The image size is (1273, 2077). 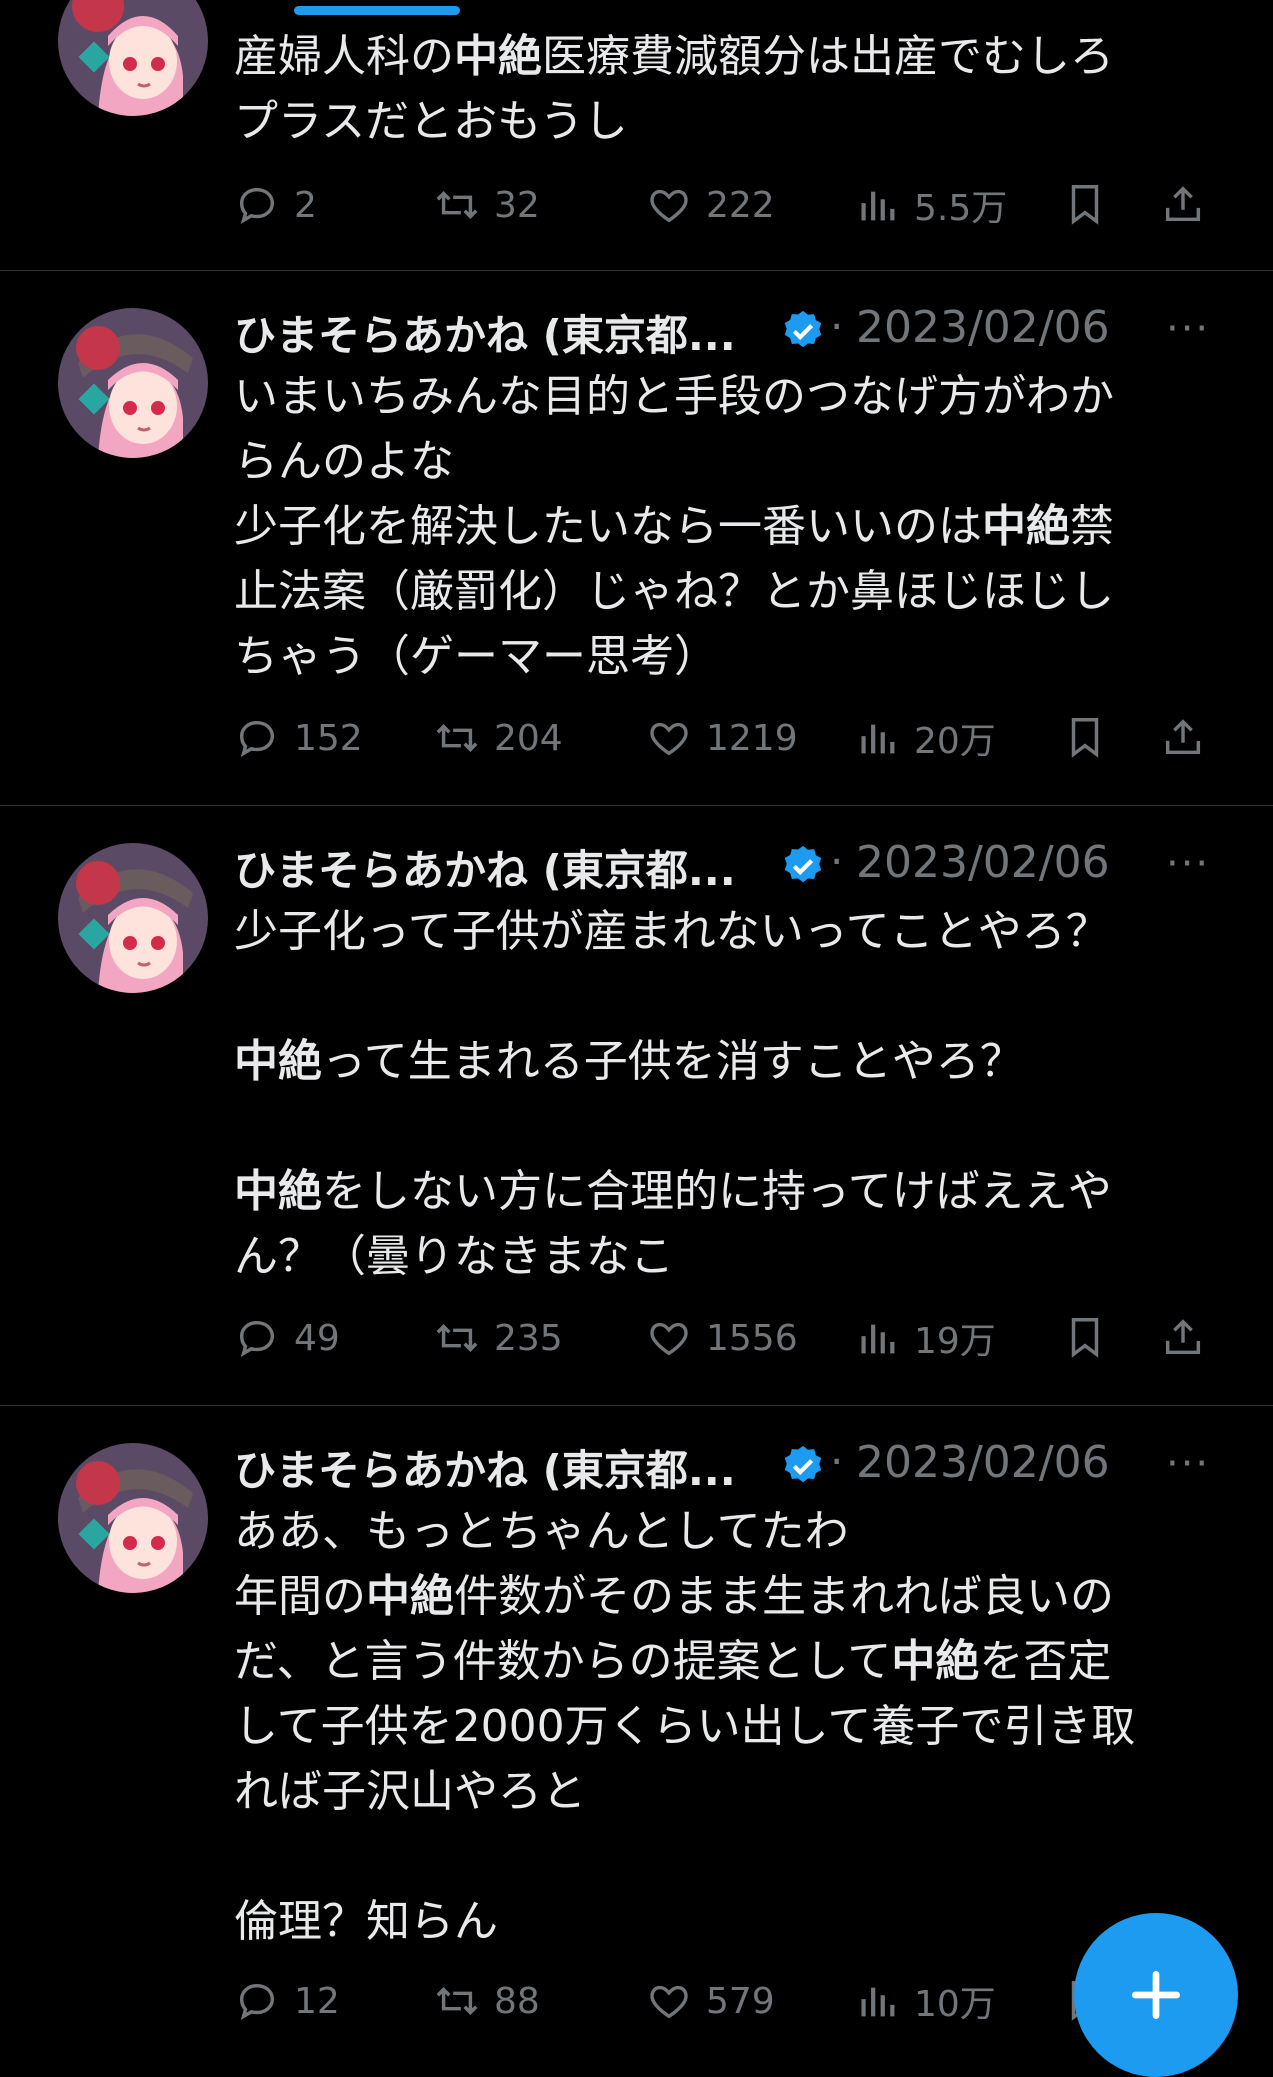 I want to click on compose-plus-icon, so click(x=1156, y=1995).